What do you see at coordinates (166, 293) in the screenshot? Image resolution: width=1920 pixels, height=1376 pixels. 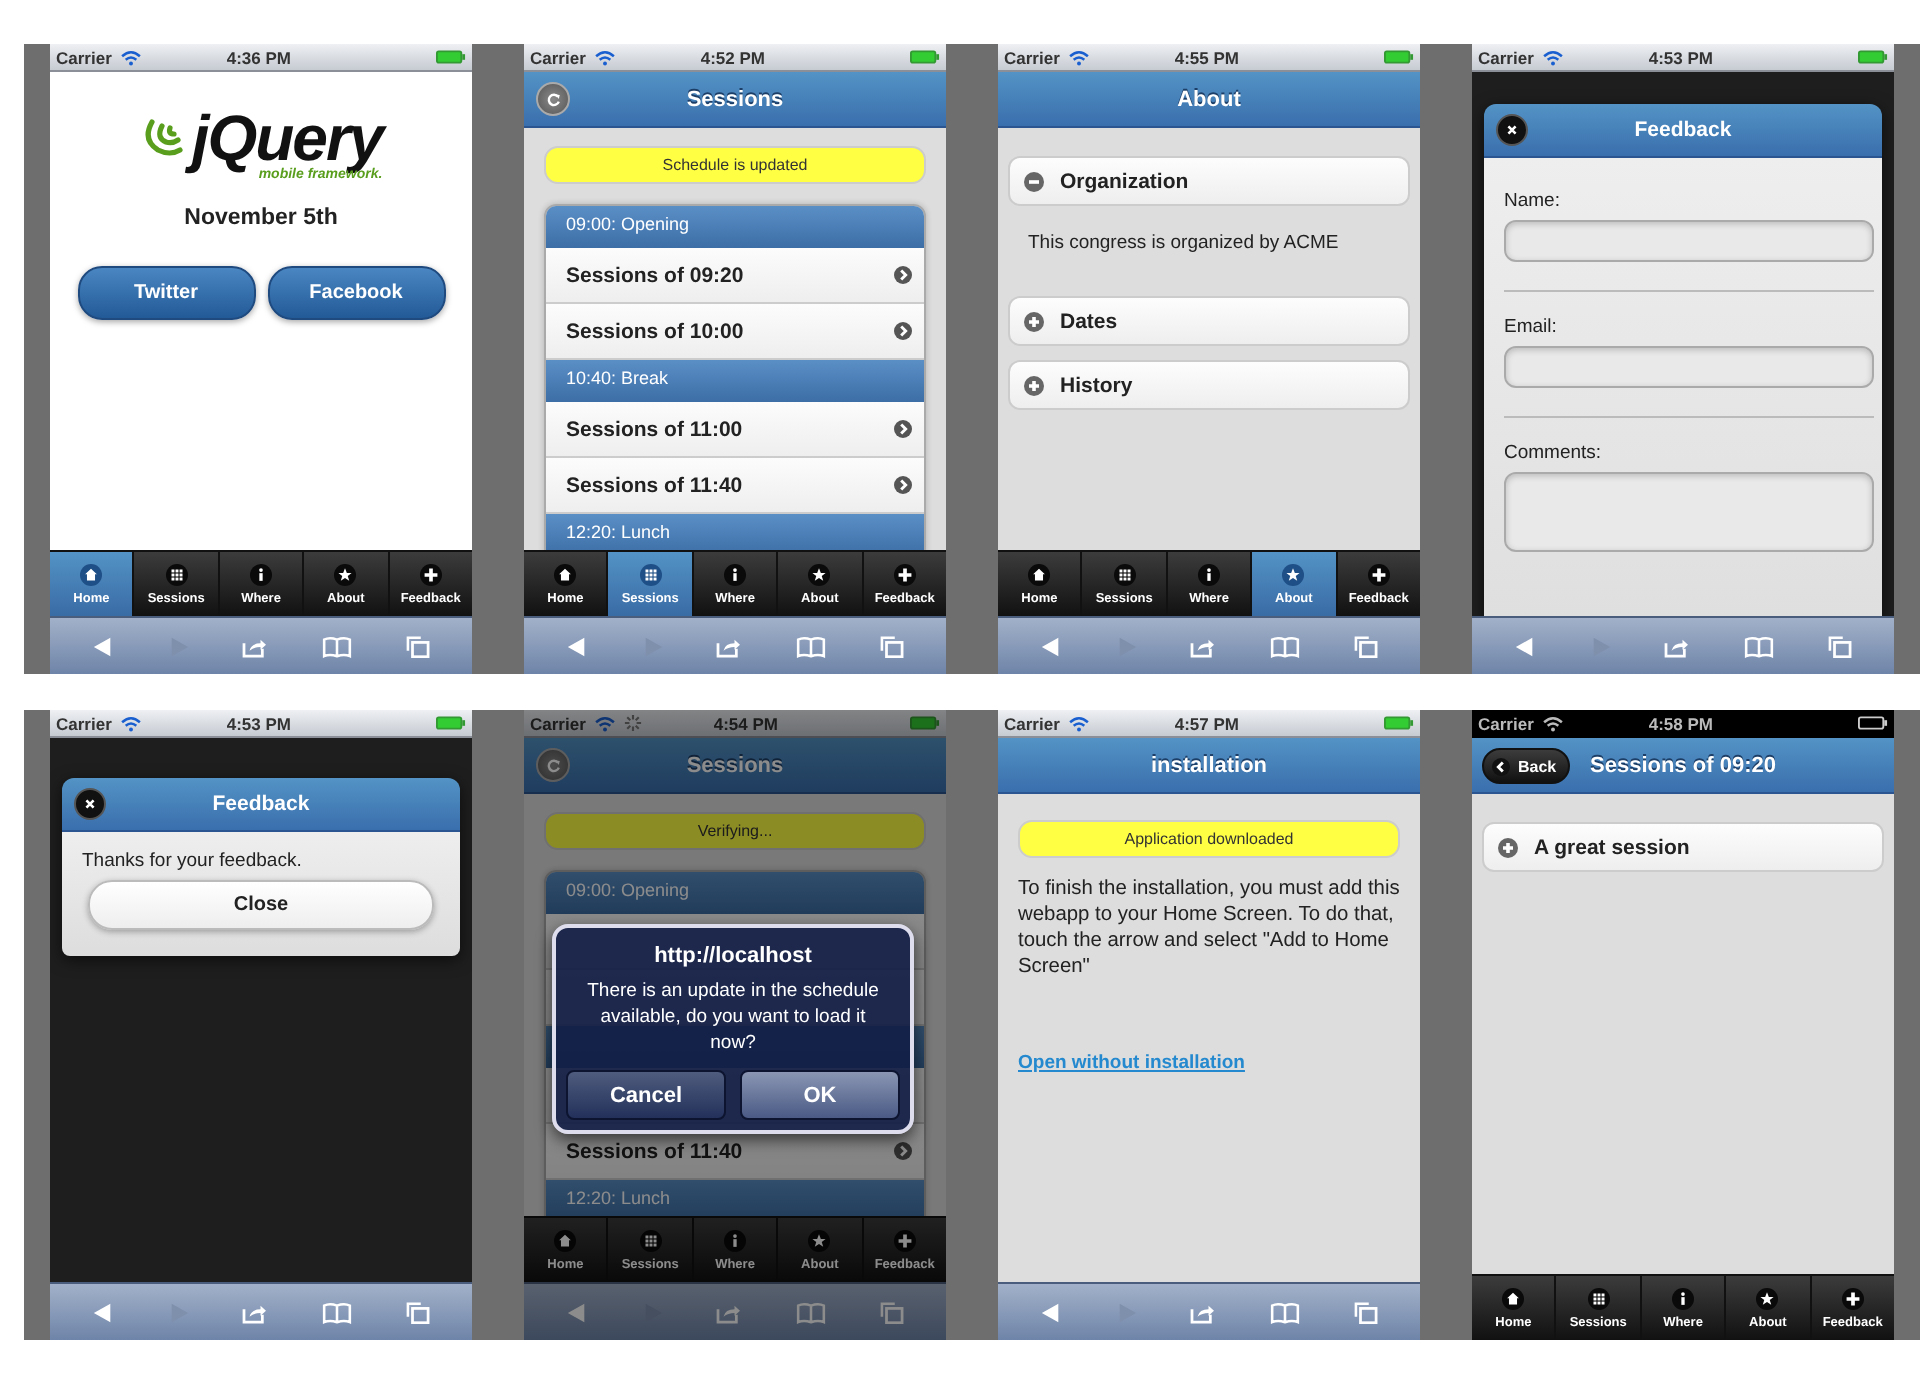 I see `social-button: Twitter` at bounding box center [166, 293].